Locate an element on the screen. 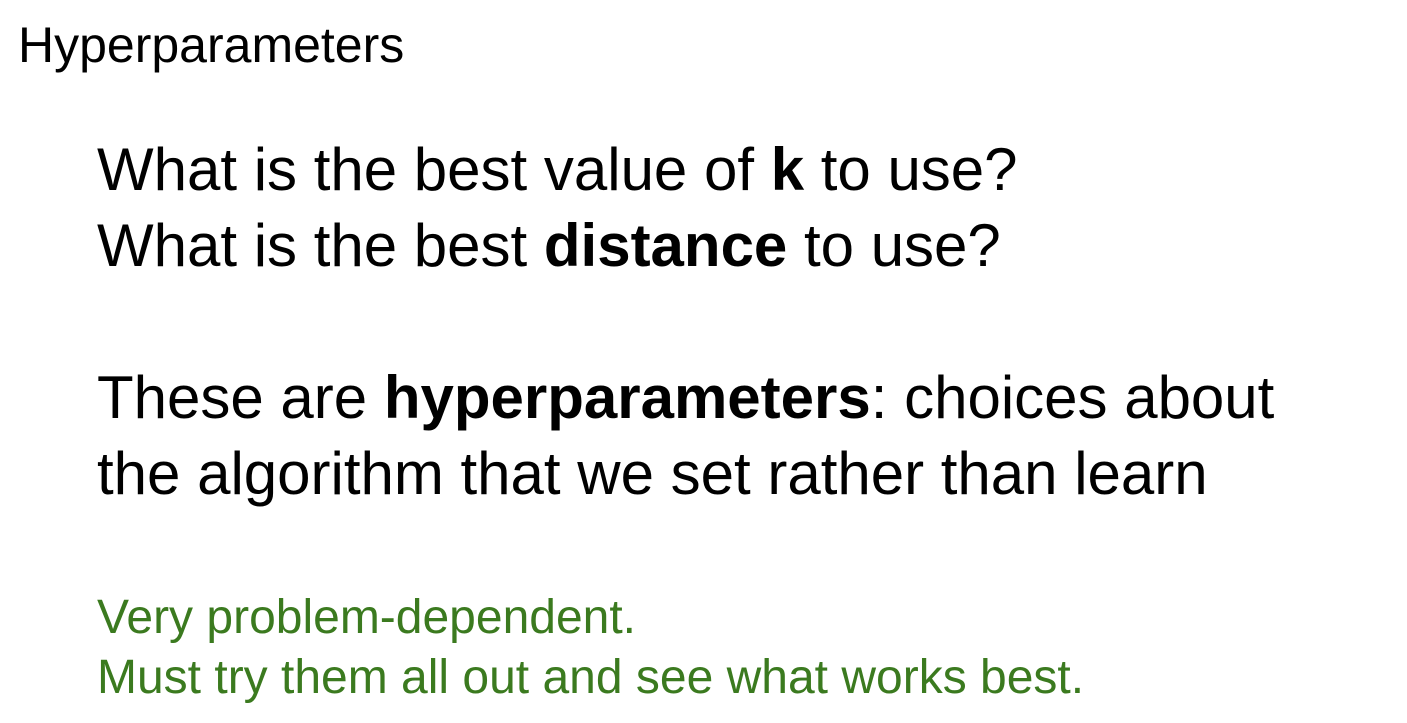  question-k: What is the best value of k to use? is located at coordinates (557, 170).